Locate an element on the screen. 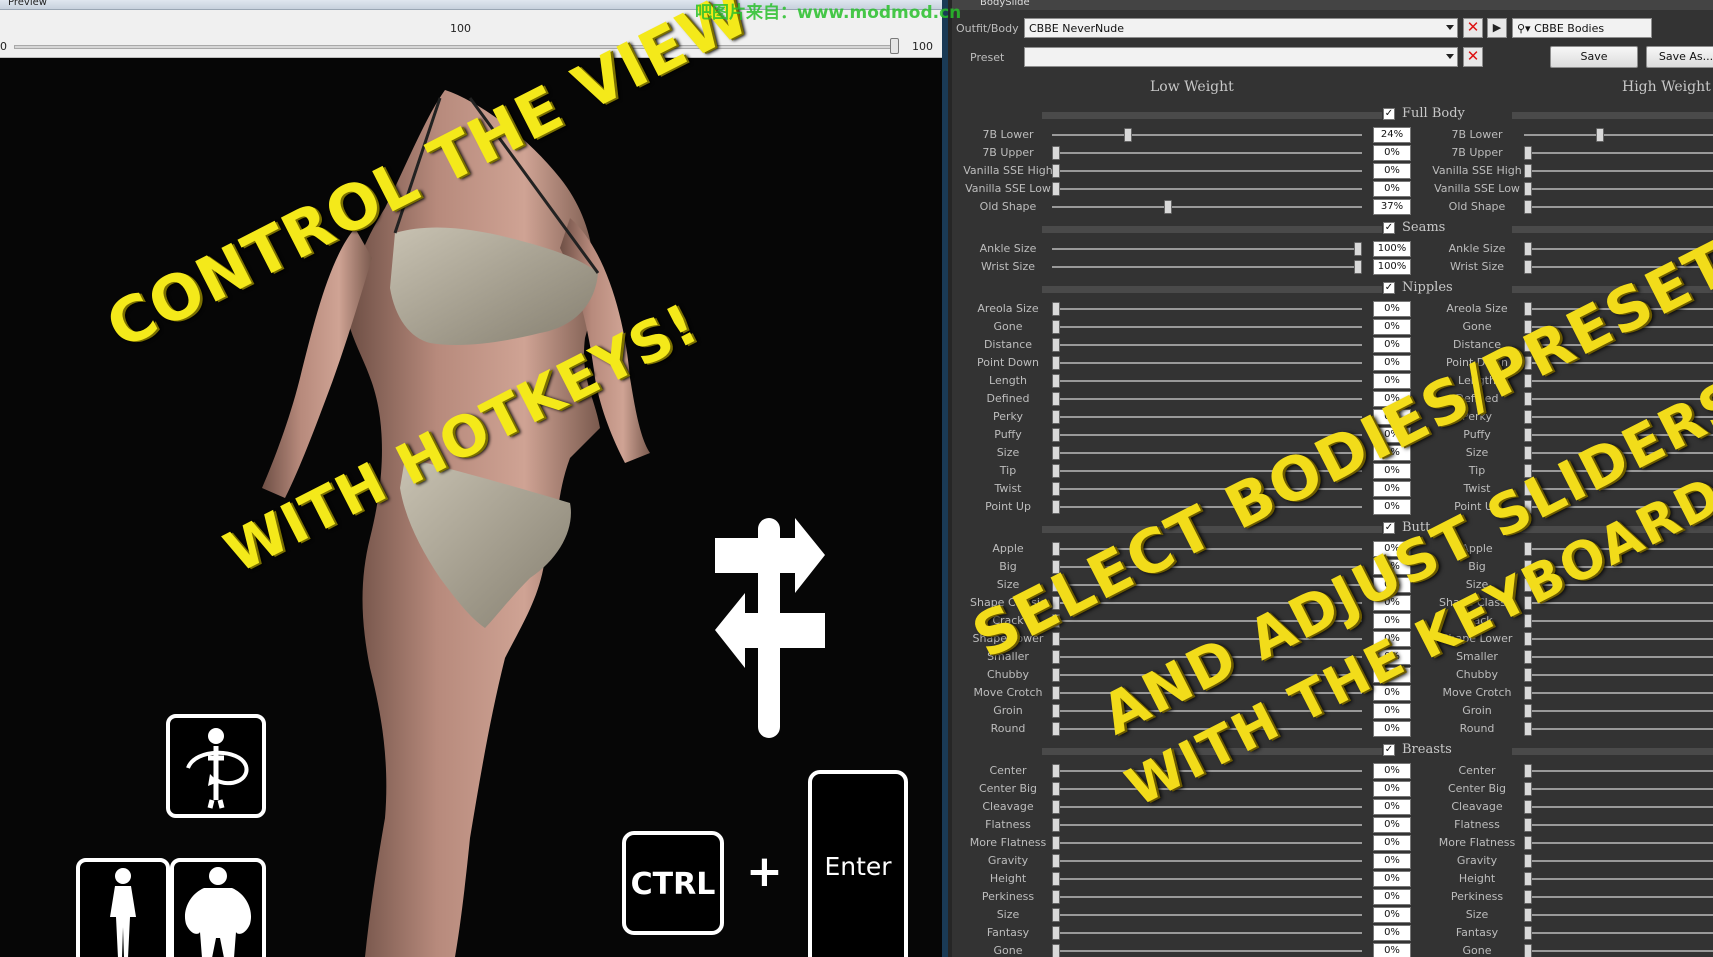 This screenshot has height=957, width=1713. preset-select is located at coordinates (1241, 57).